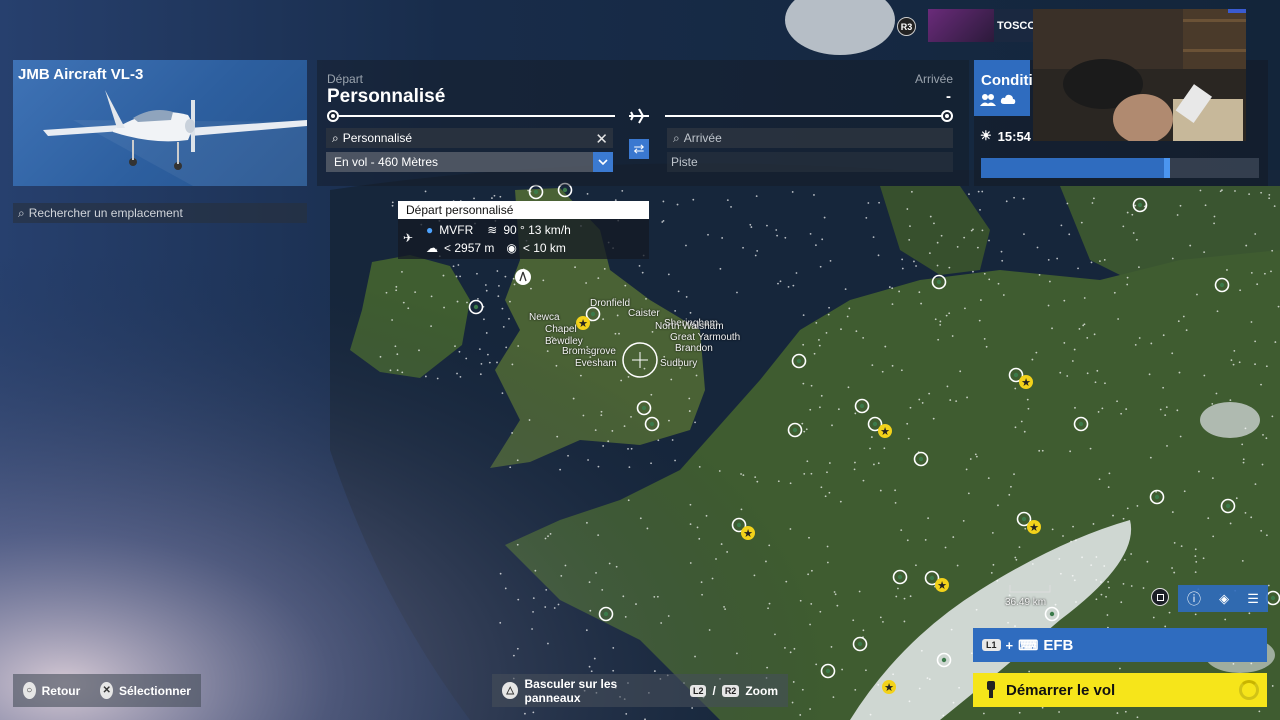 The image size is (1280, 720). What do you see at coordinates (601, 139) in the screenshot?
I see `close-icon: ✕` at bounding box center [601, 139].